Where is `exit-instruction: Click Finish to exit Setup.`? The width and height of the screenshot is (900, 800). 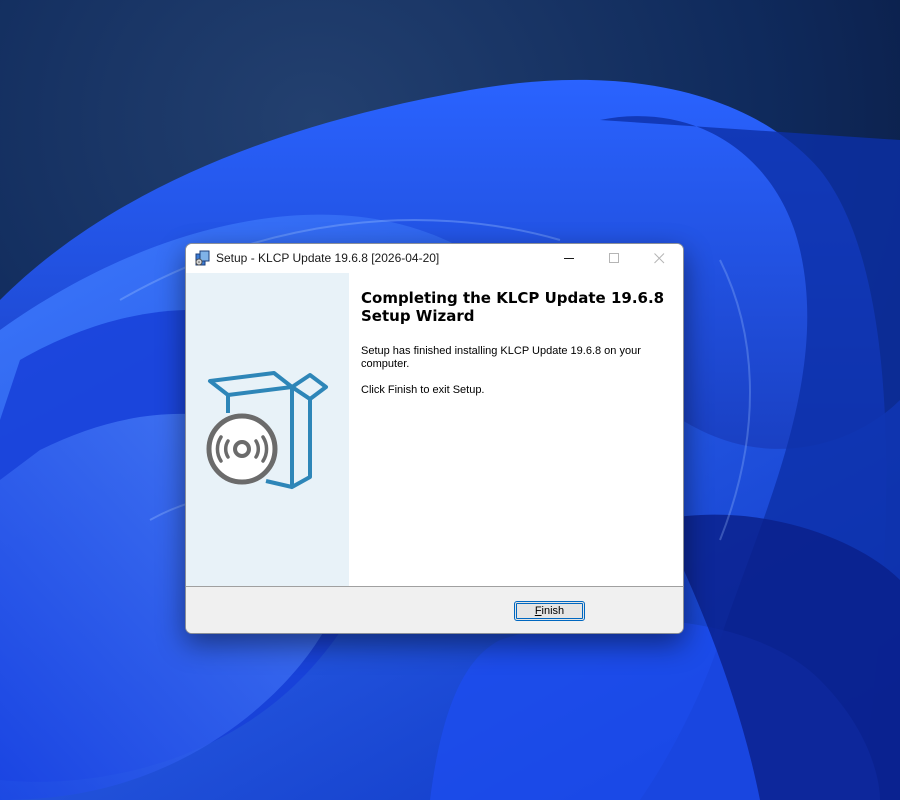 exit-instruction: Click Finish to exit Setup. is located at coordinates (423, 390).